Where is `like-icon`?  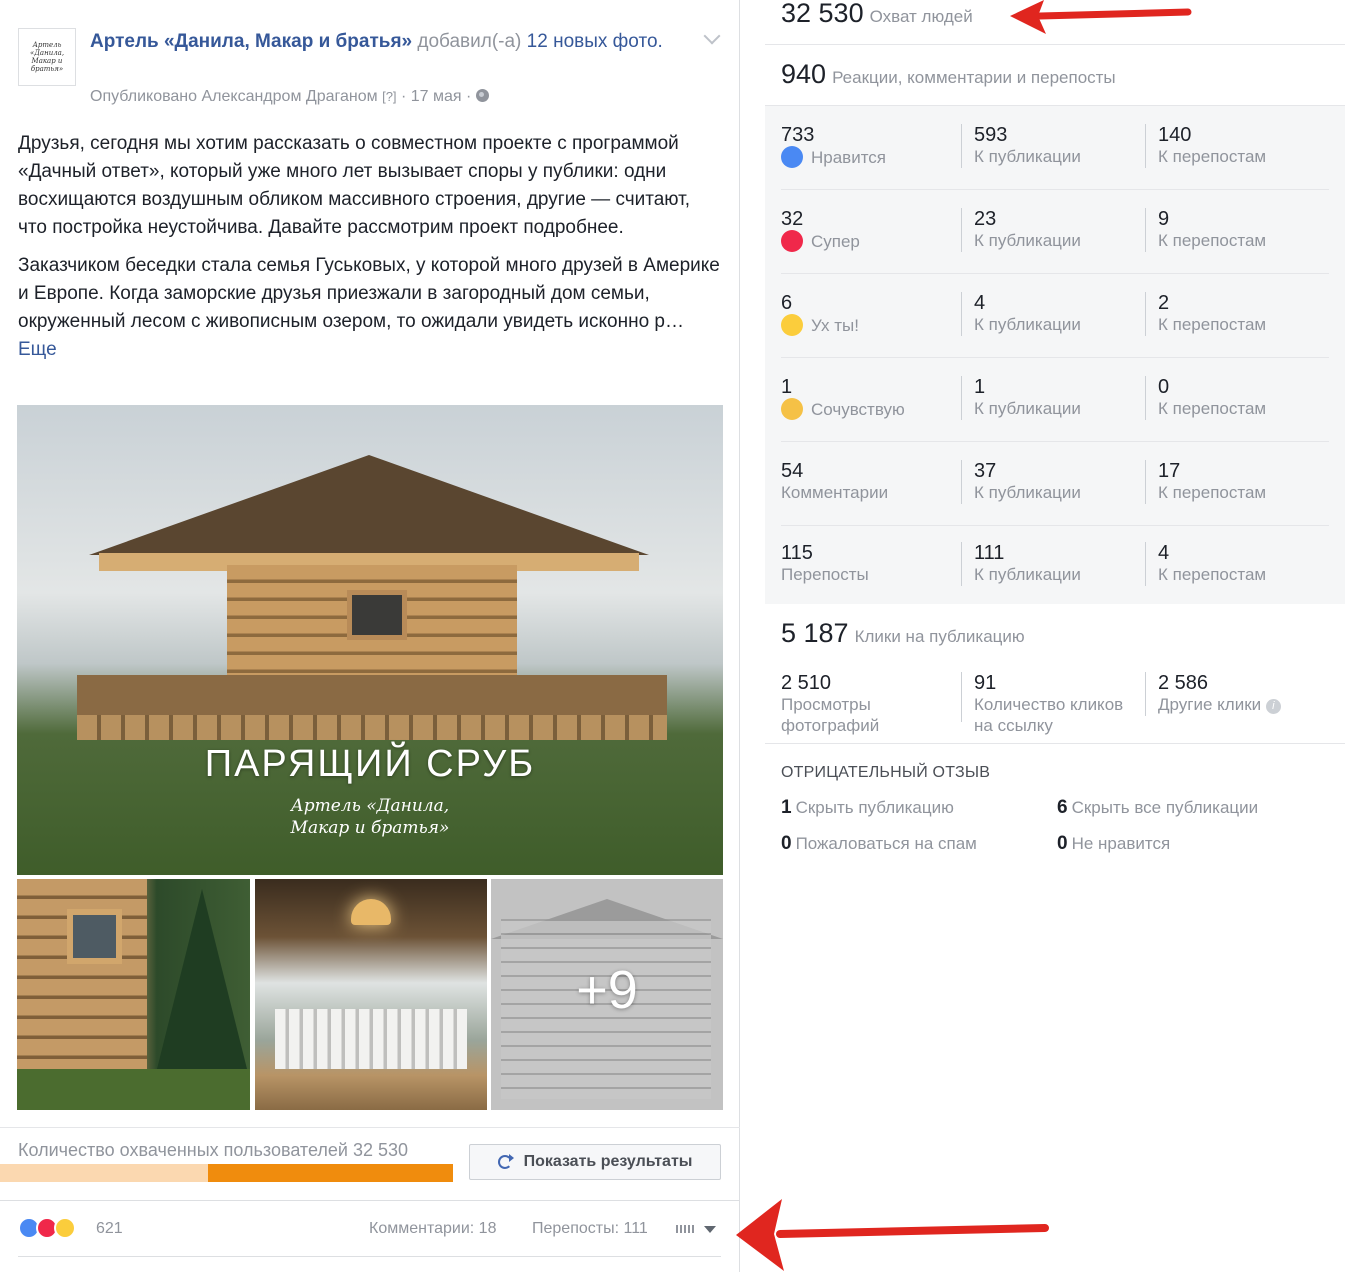
like-icon is located at coordinates (792, 157).